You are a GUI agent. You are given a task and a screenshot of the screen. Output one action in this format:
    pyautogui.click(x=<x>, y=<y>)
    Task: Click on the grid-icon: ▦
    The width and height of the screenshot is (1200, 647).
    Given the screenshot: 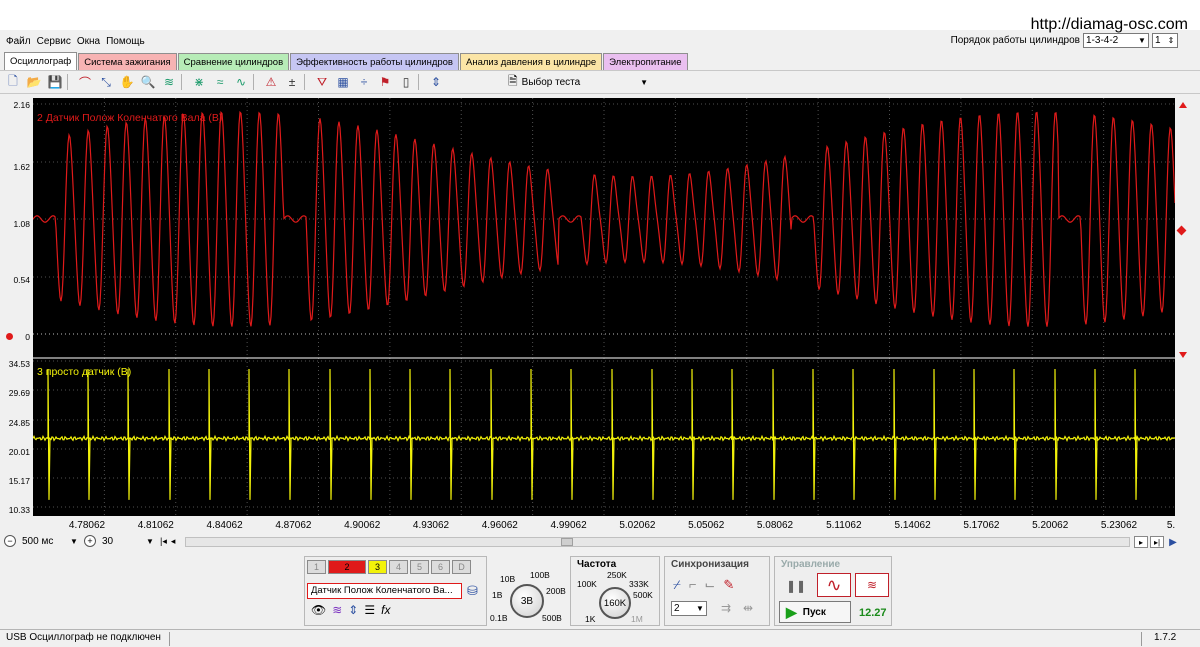 What is the action you would take?
    pyautogui.click(x=343, y=82)
    